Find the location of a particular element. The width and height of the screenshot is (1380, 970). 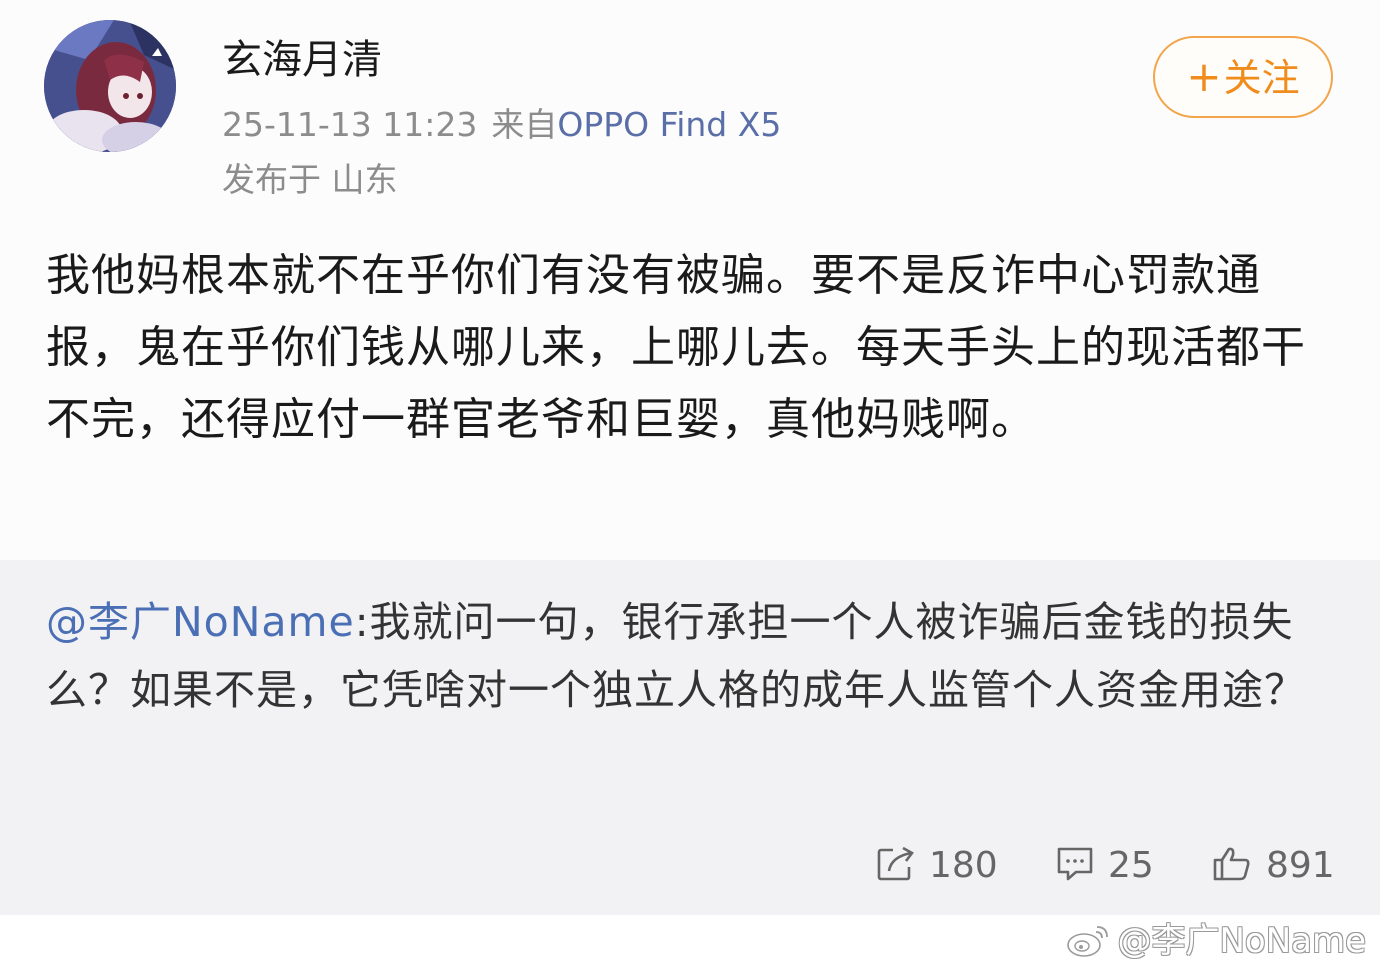

share-count: 180 is located at coordinates (963, 865).